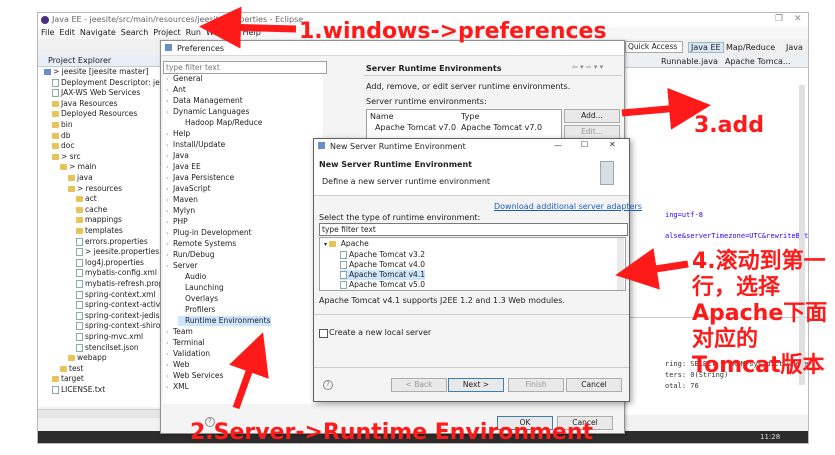  What do you see at coordinates (382, 275) in the screenshot?
I see `list-item-selected: Apache Tomcat v4.1` at bounding box center [382, 275].